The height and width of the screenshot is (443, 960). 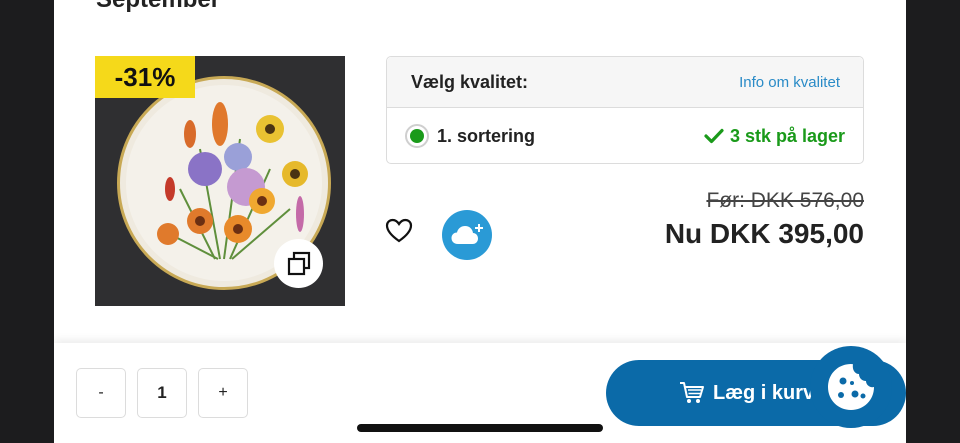 What do you see at coordinates (486, 135) in the screenshot?
I see `quality-option-label: 1. sortering` at bounding box center [486, 135].